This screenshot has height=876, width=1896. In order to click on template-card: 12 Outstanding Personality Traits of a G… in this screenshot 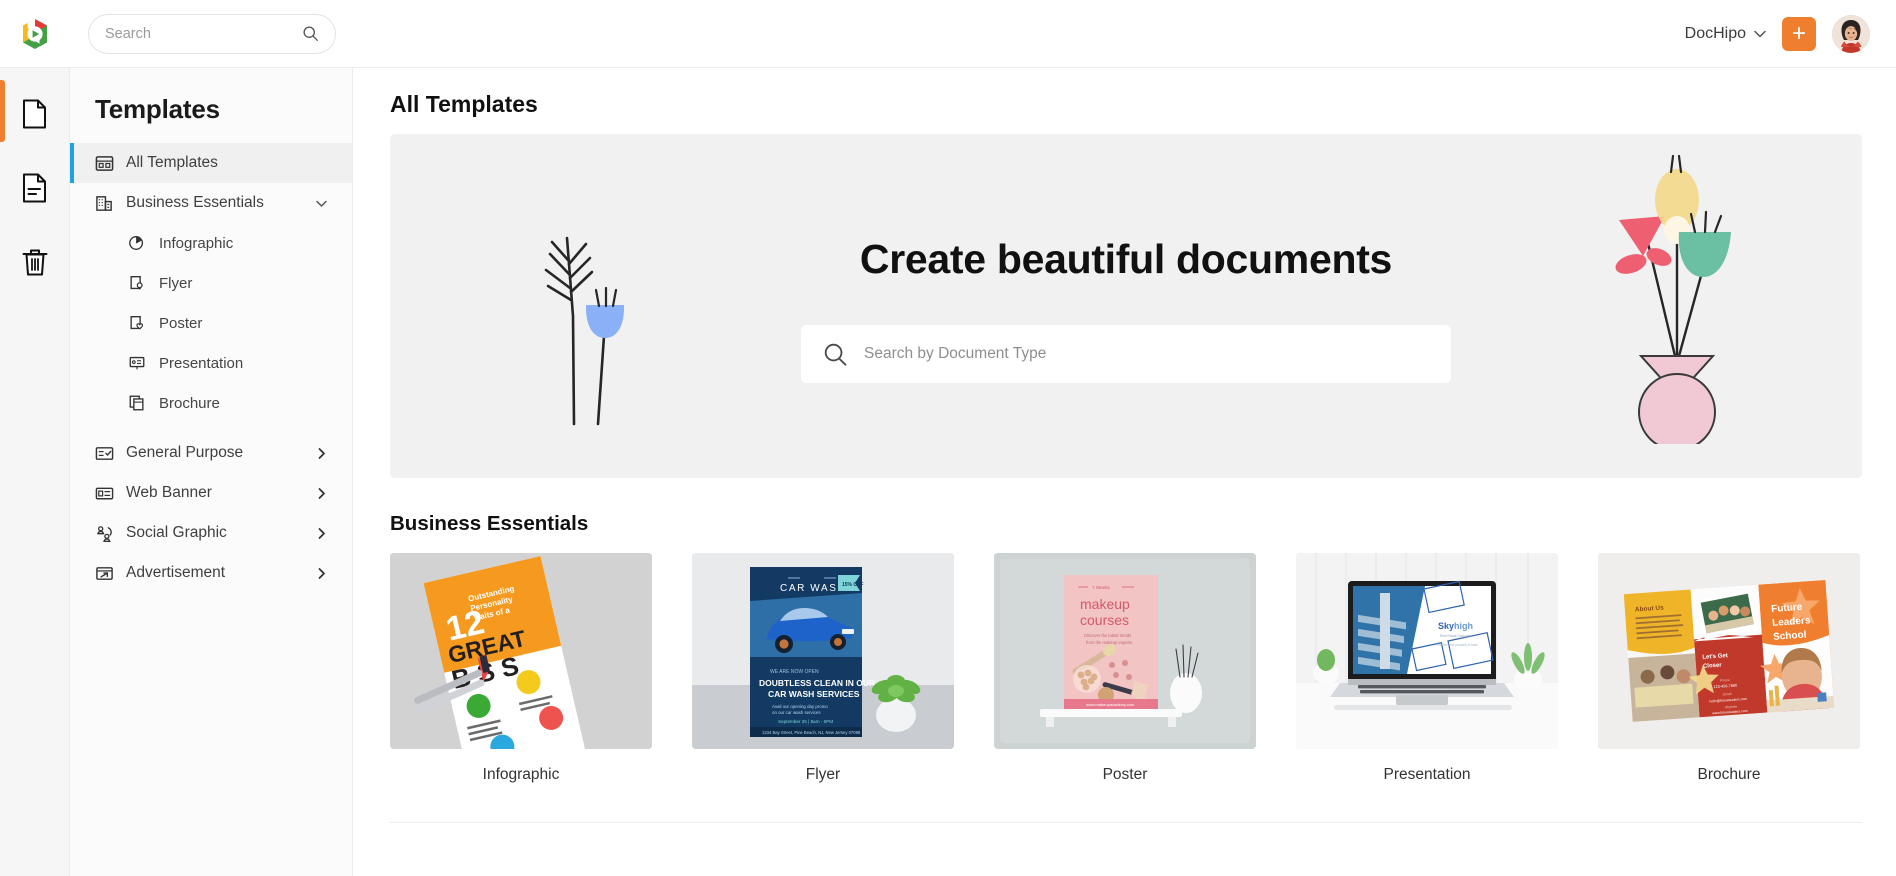, I will do `click(521, 668)`.